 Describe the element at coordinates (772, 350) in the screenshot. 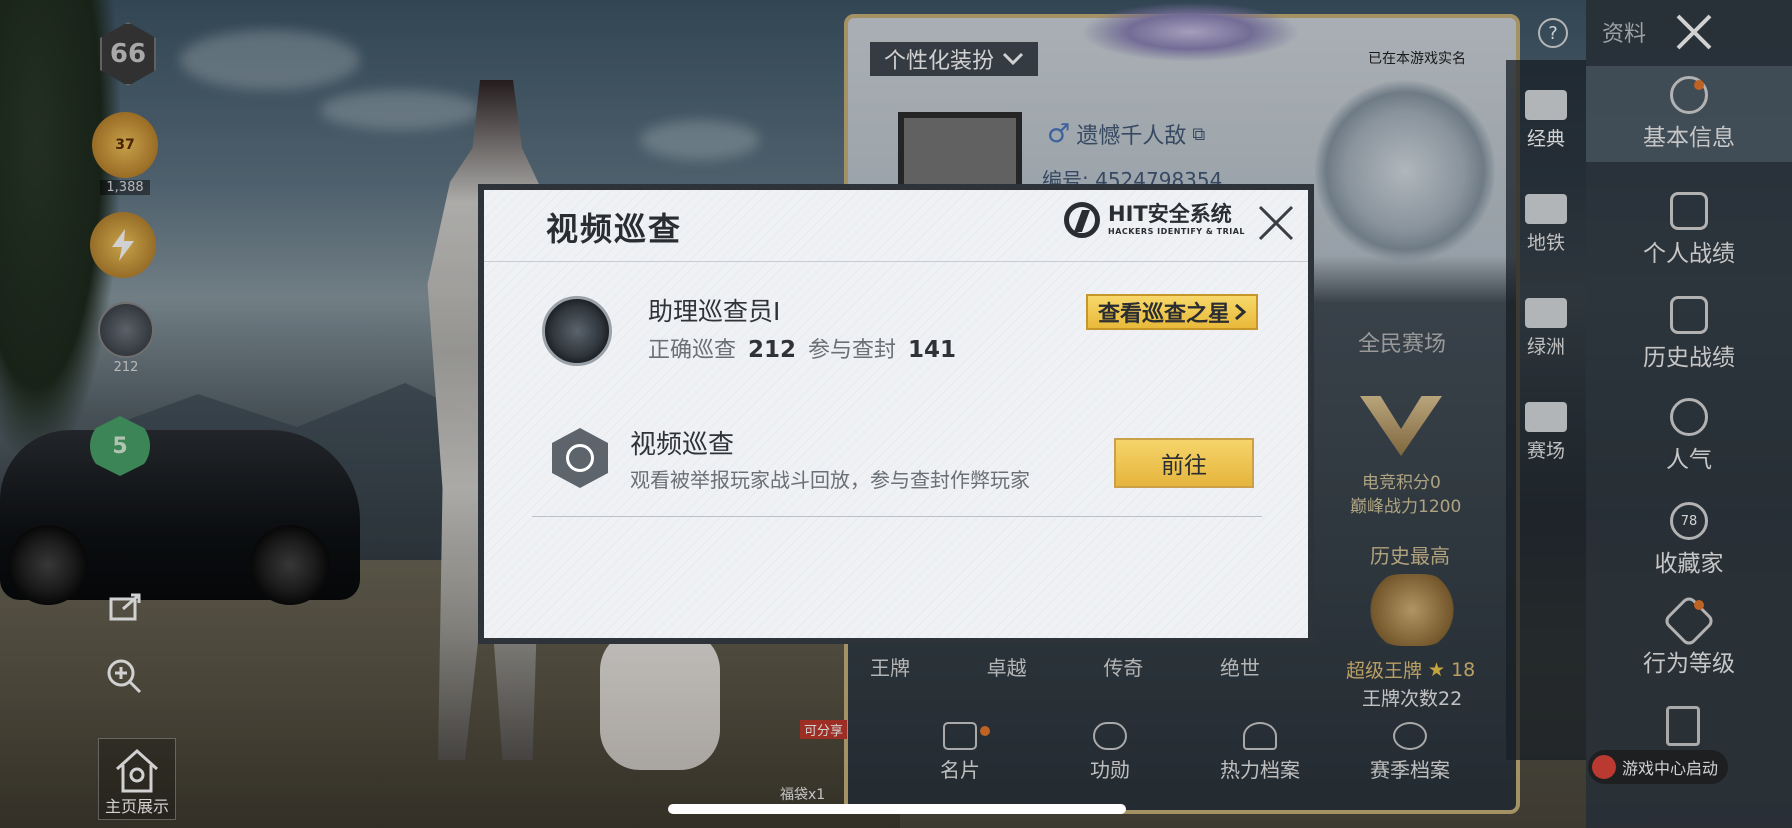

I see `correct-value: 212` at that location.